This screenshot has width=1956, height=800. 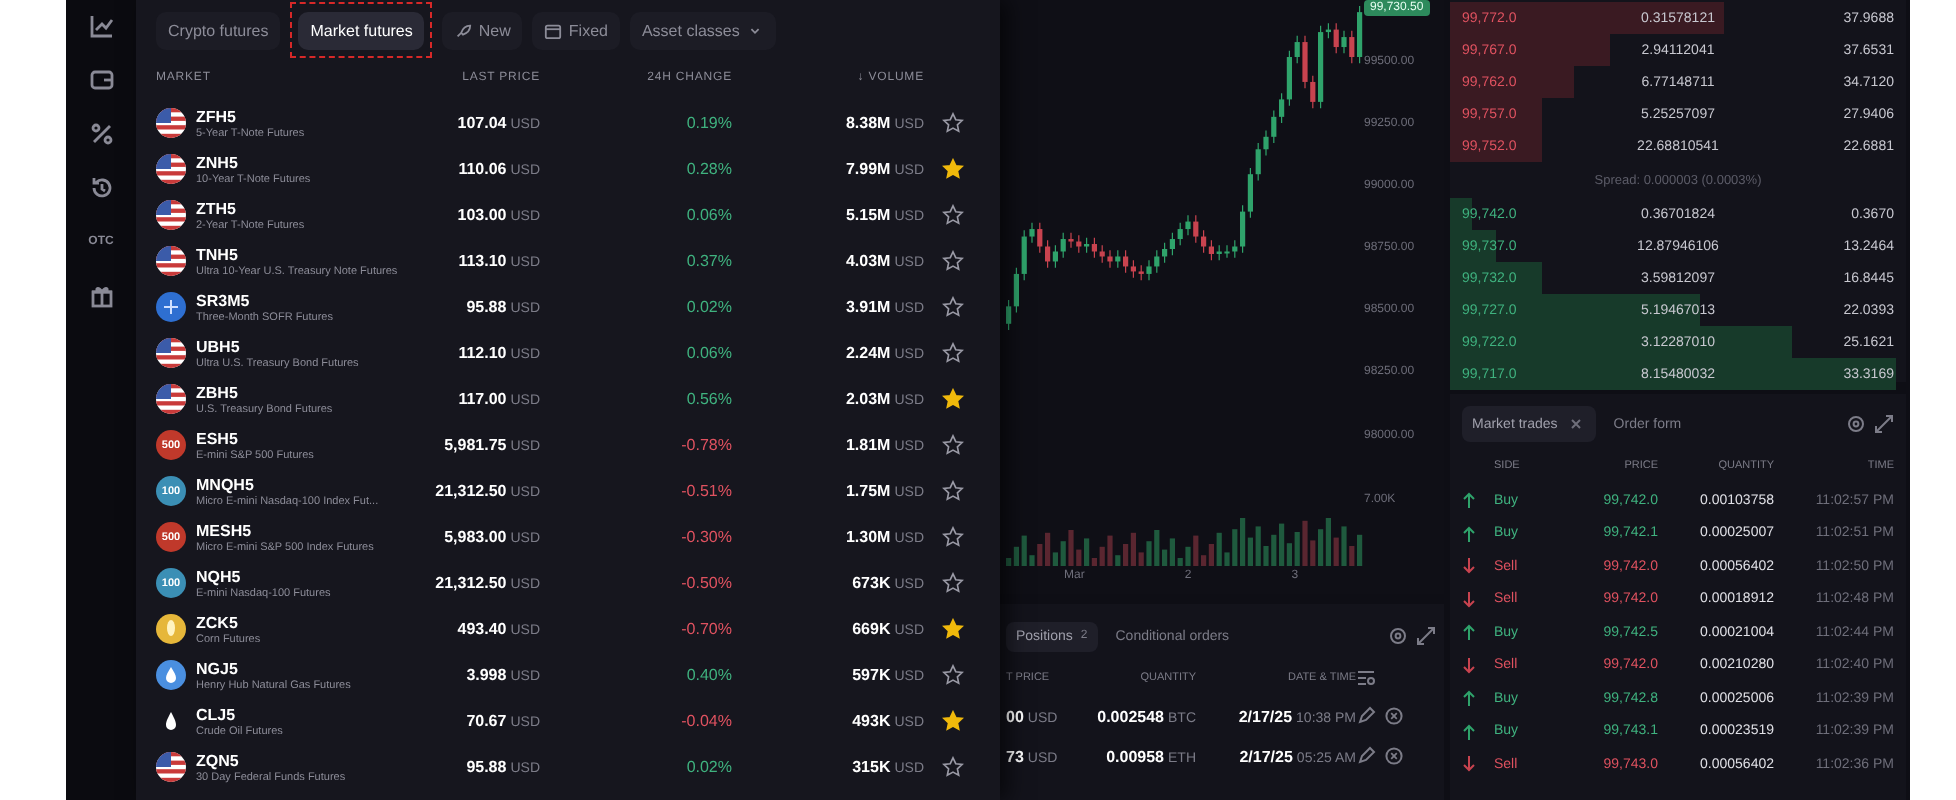 I want to click on price-change: -0.50%, so click(x=705, y=583).